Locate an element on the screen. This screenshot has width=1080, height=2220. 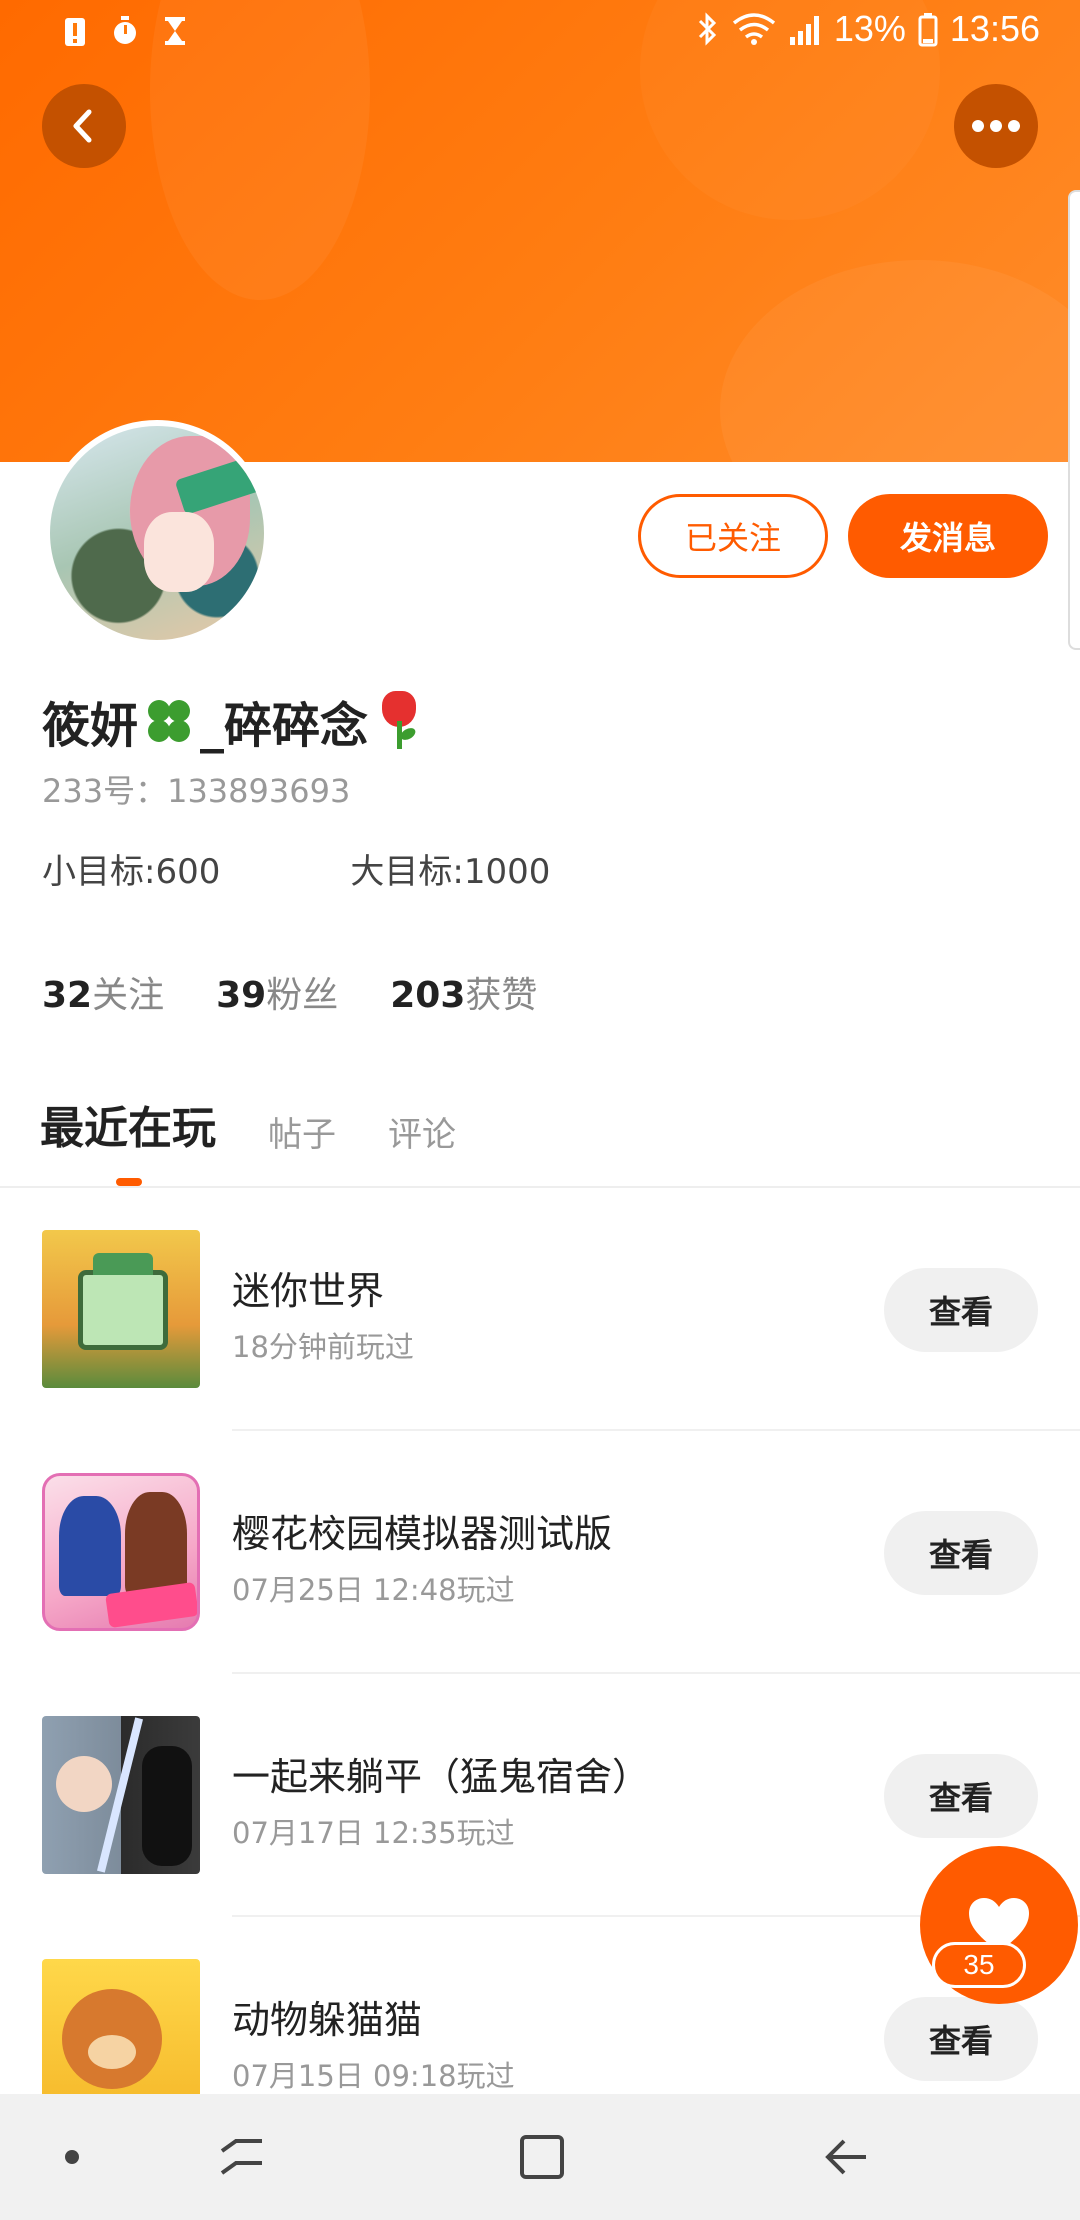
small-goal: 小目标:600 is located at coordinates (131, 872).